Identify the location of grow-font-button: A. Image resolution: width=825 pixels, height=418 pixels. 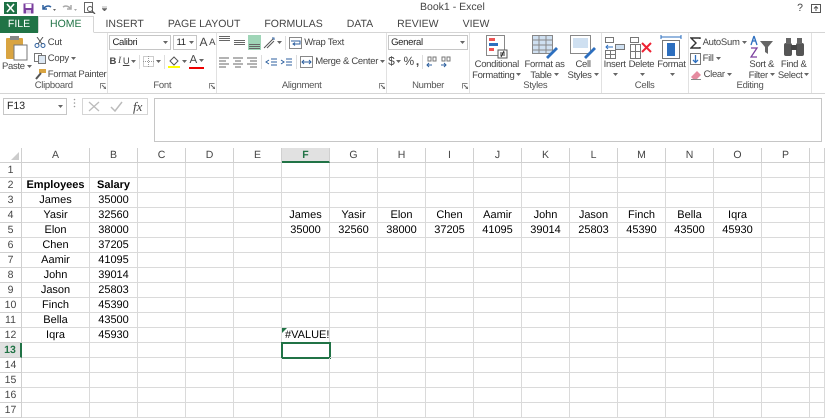
(203, 42).